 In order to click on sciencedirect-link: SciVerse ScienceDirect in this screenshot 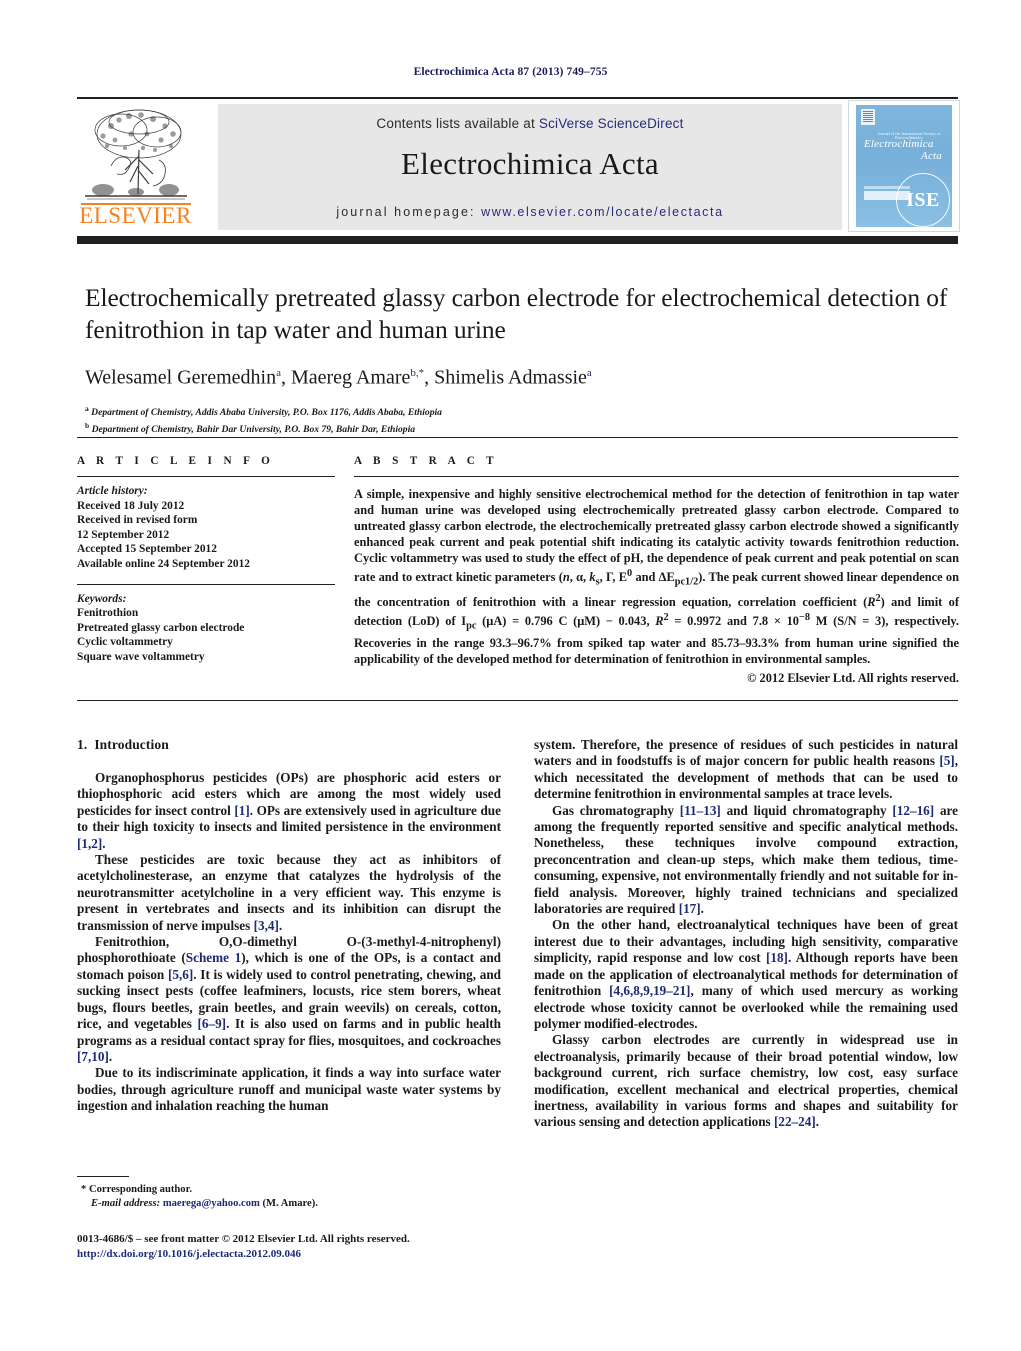, I will do `click(611, 123)`.